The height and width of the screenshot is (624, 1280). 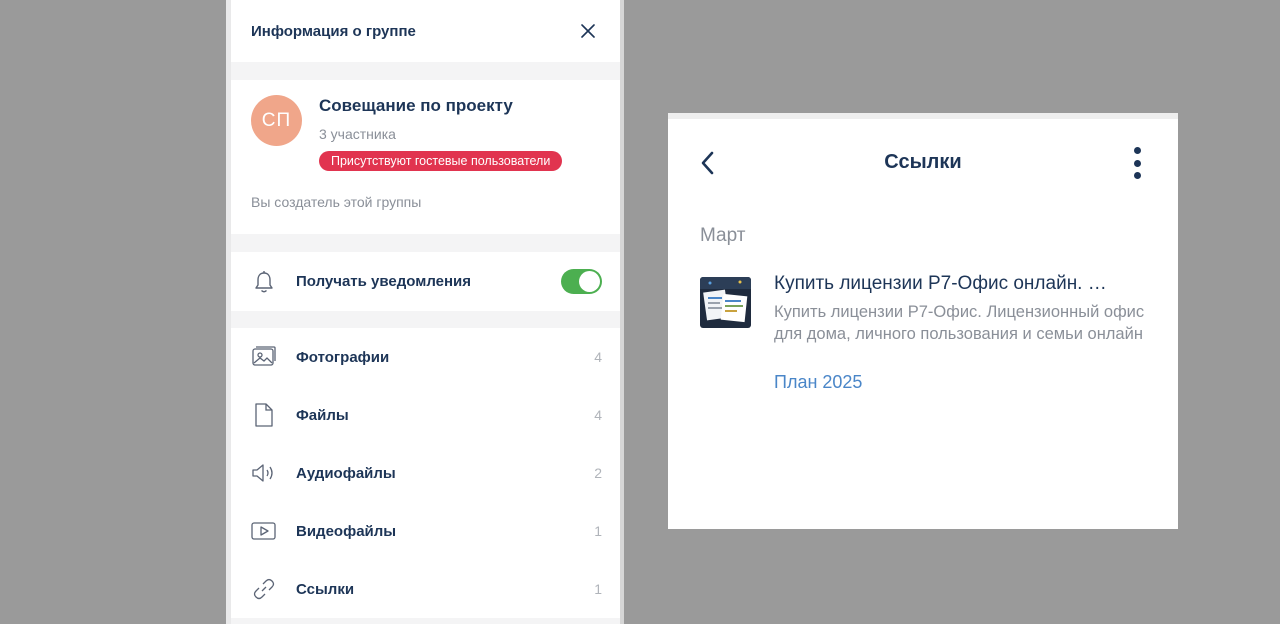 I want to click on media-item-photos: Фотографии 4, so click(x=425, y=357).